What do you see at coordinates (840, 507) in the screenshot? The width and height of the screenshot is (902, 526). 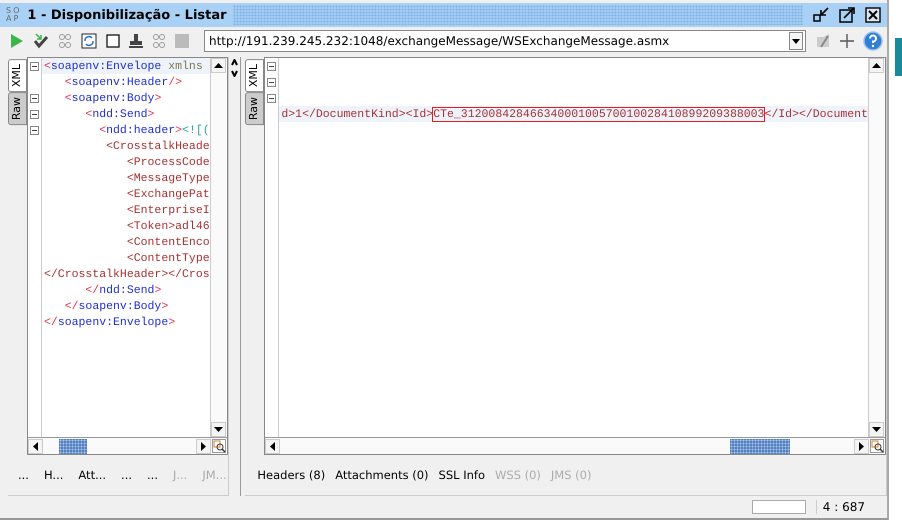 I see `cursor-position: 4 : 687` at bounding box center [840, 507].